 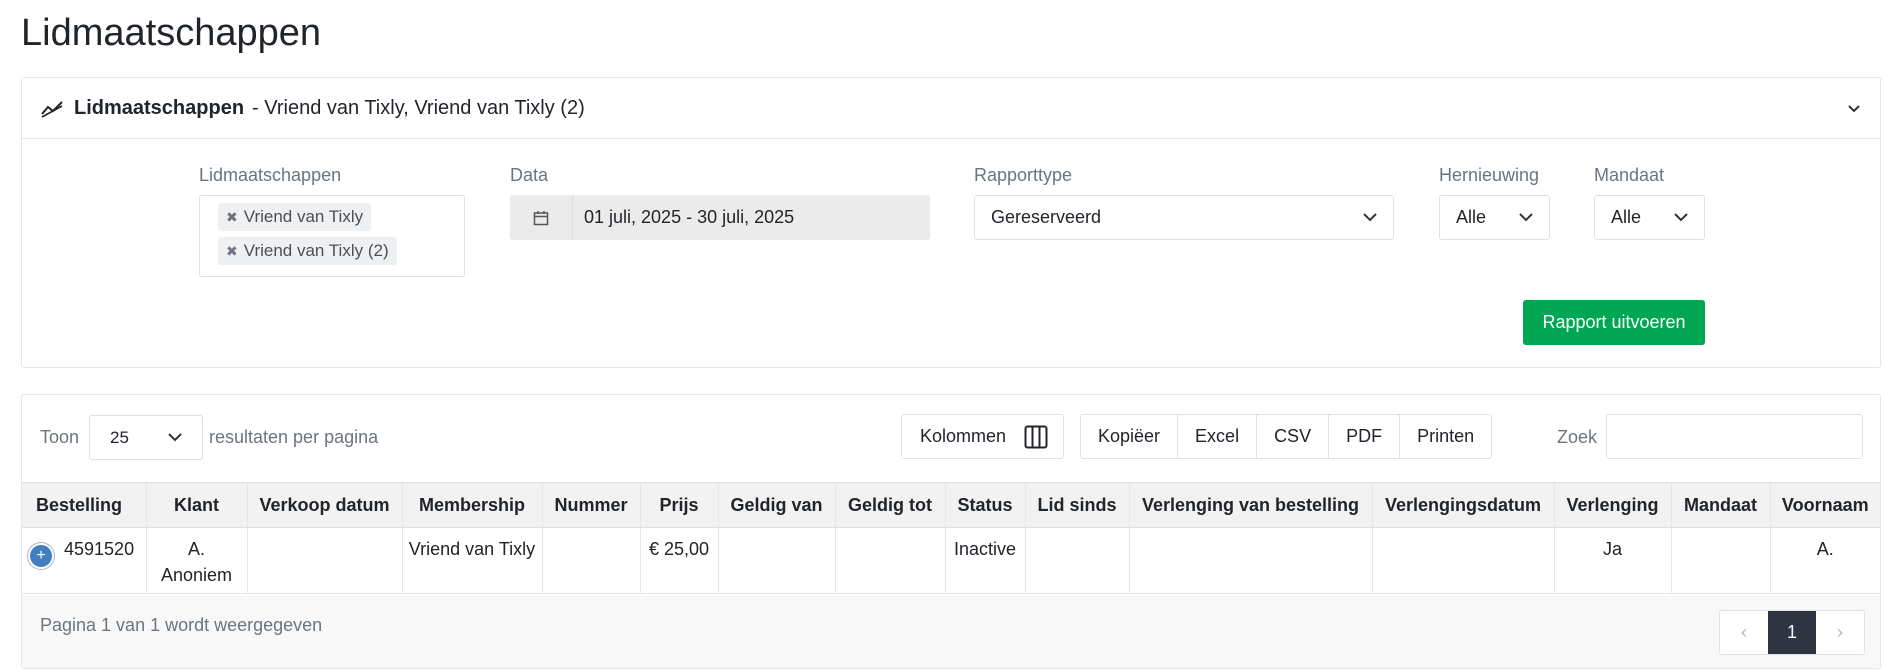 I want to click on pagination-info: Pagina 1 van 1 wordt weergegeven, so click(x=181, y=625).